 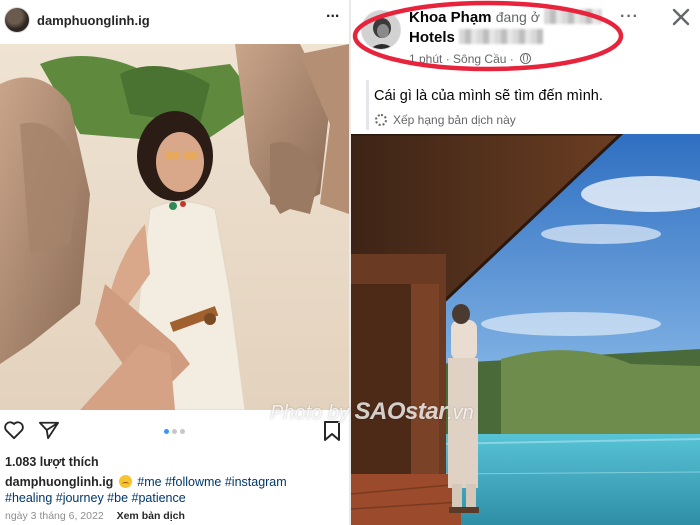 I want to click on watermark-brand: SAOstar, so click(x=401, y=411).